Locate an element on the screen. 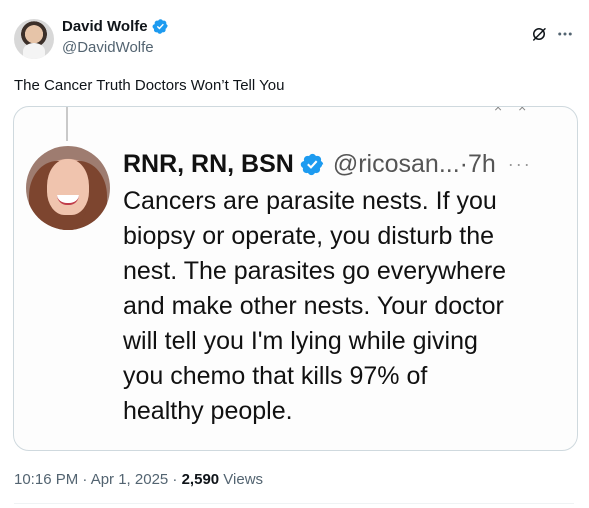  embedded-more-icon: ··· is located at coordinates (519, 163).